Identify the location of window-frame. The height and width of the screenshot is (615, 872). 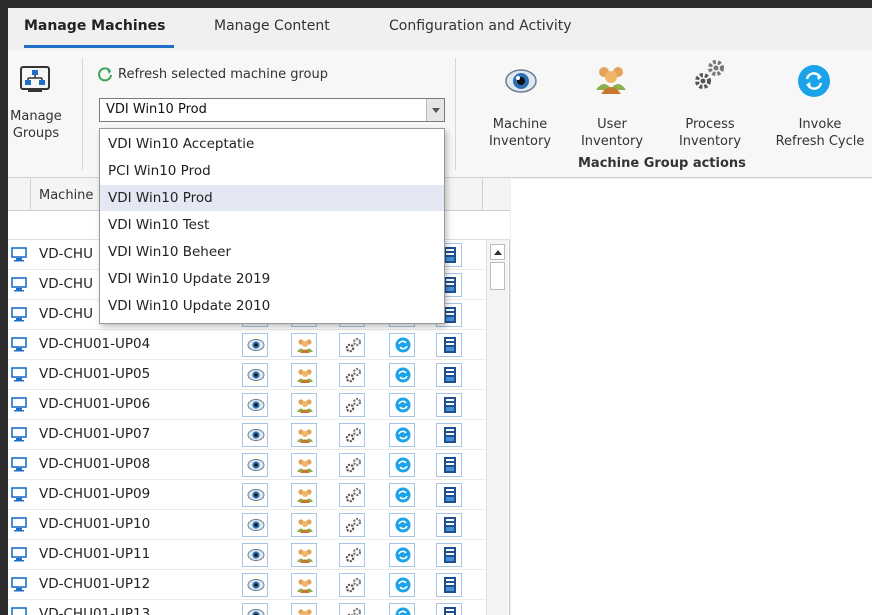
(436, 4).